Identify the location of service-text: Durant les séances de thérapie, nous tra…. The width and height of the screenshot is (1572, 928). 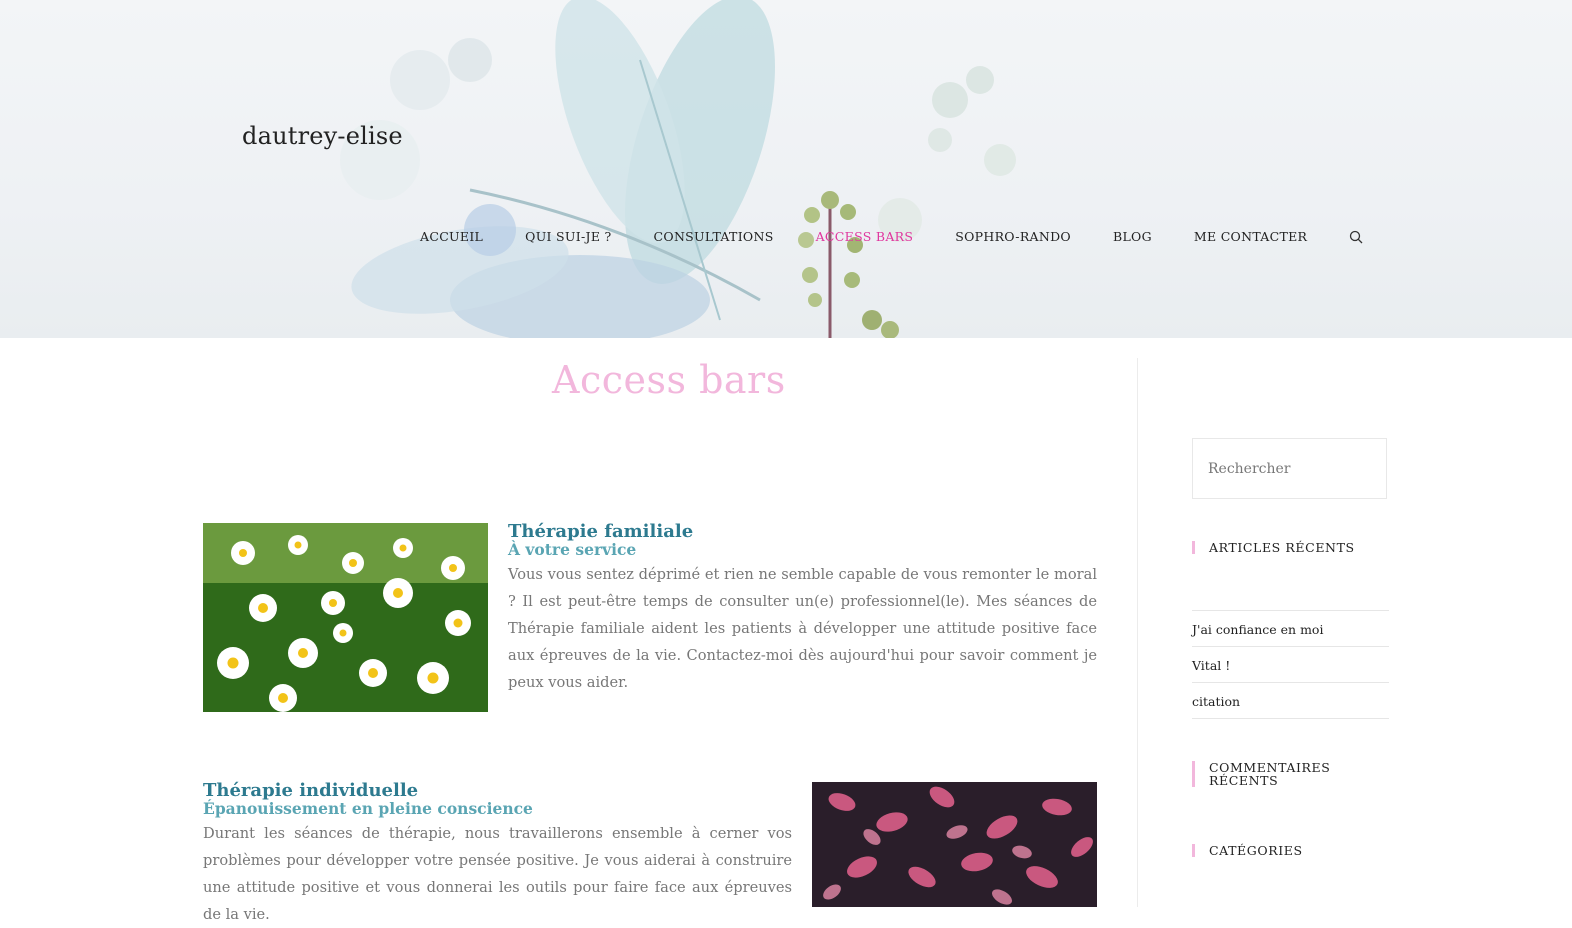
(497, 874).